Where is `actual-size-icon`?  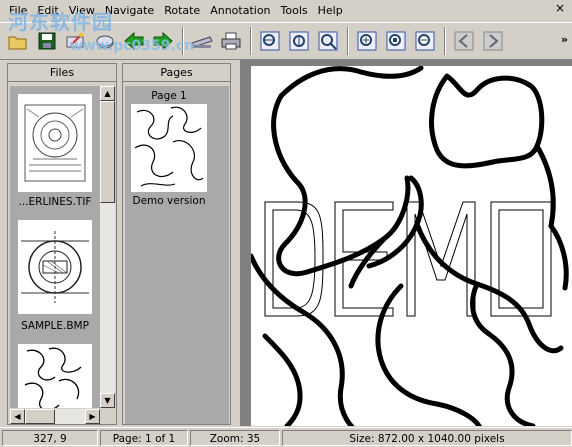
actual-size-icon is located at coordinates (396, 41).